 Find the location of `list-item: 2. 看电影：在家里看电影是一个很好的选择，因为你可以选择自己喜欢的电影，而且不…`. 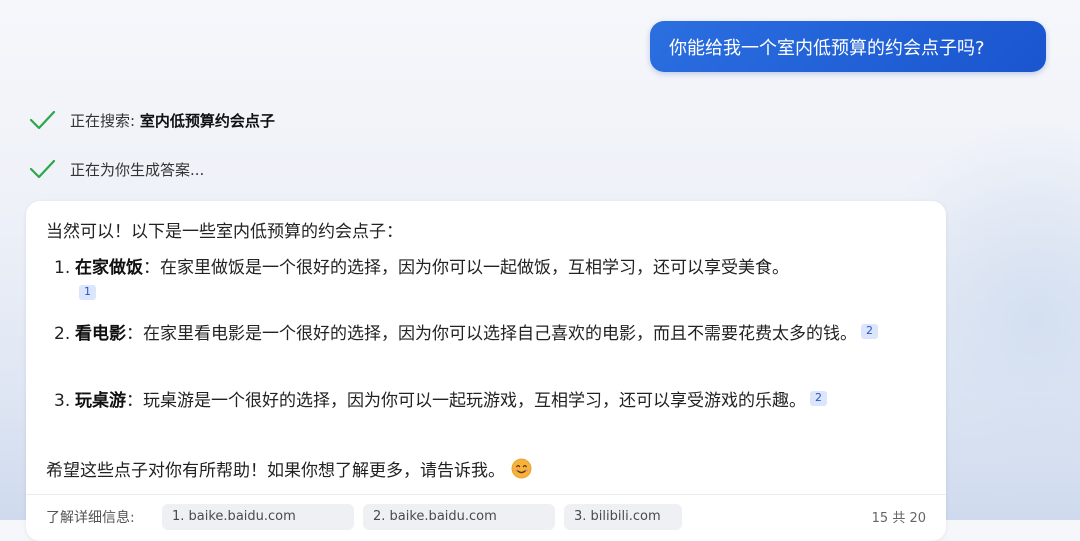

list-item: 2. 看电影：在家里看电影是一个很好的选择，因为你可以选择自己喜欢的电影，而且不… is located at coordinates (484, 334).